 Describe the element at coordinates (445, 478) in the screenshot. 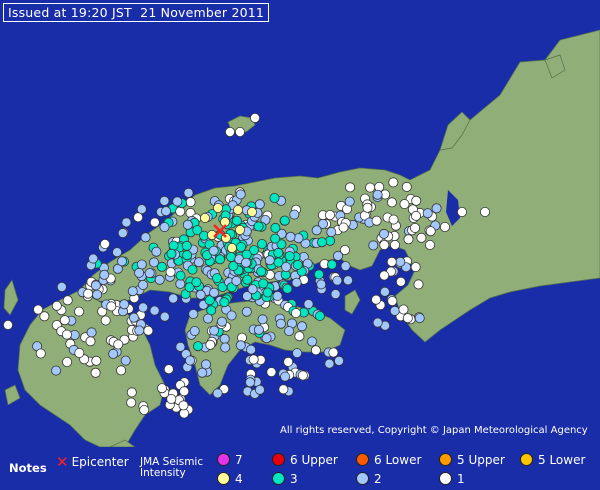

I see `intensity-1-swatch` at that location.